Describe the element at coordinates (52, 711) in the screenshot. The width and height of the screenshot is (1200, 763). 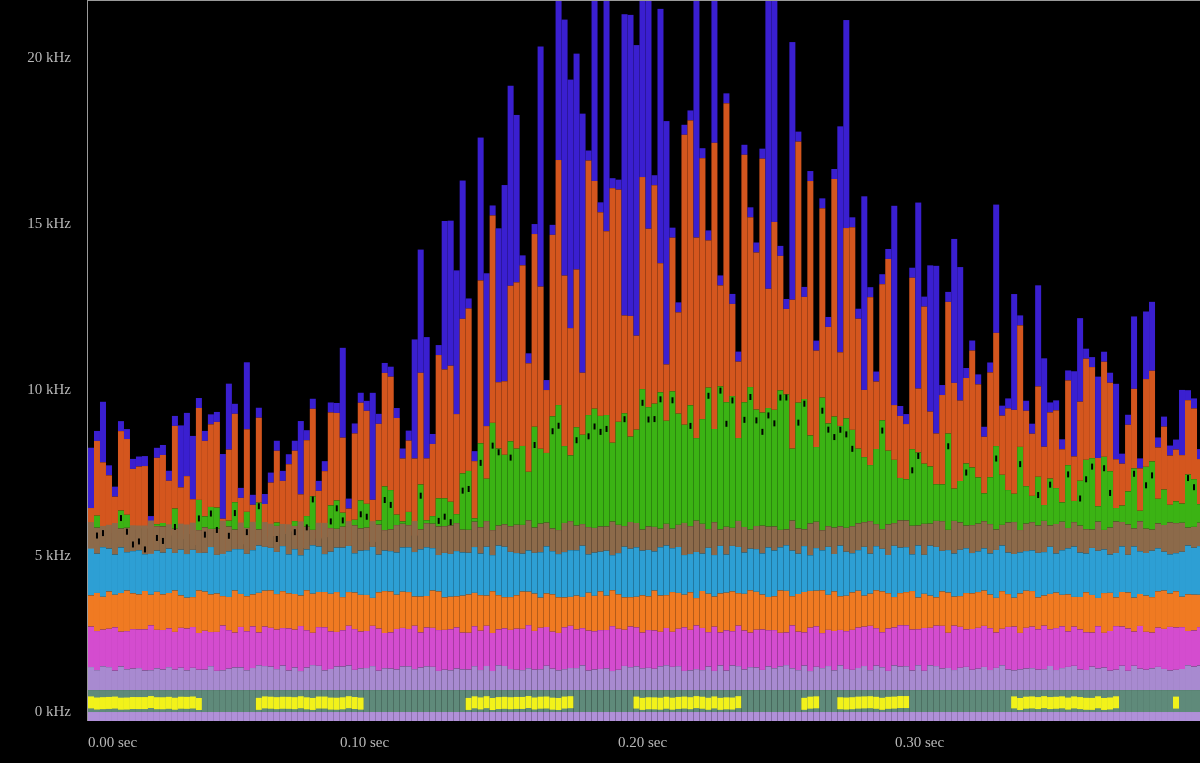
I see `axis-tick-label: 0 kHz` at that location.